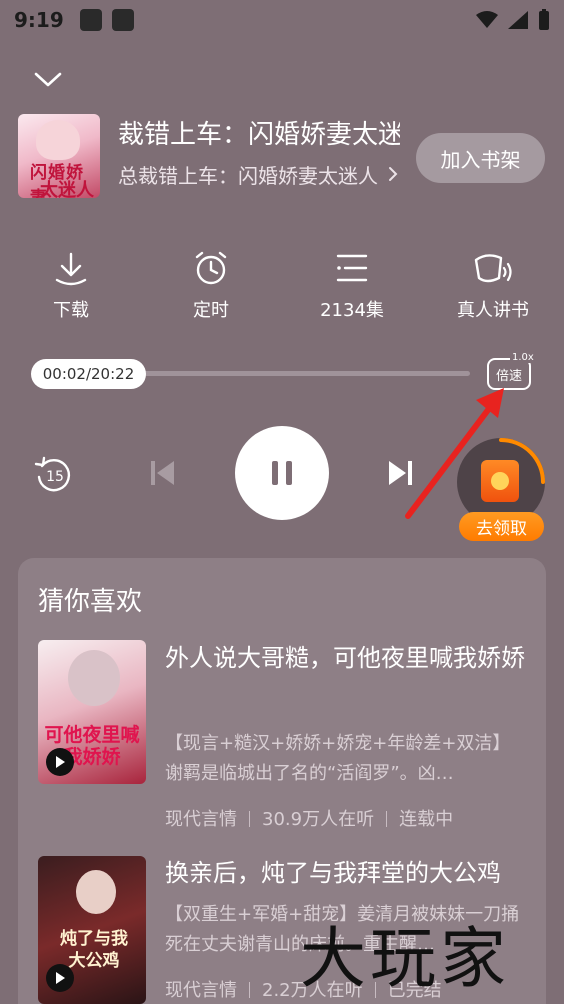 Image resolution: width=564 pixels, height=1004 pixels. What do you see at coordinates (393, 174) in the screenshot?
I see `chevron-right-icon` at bounding box center [393, 174].